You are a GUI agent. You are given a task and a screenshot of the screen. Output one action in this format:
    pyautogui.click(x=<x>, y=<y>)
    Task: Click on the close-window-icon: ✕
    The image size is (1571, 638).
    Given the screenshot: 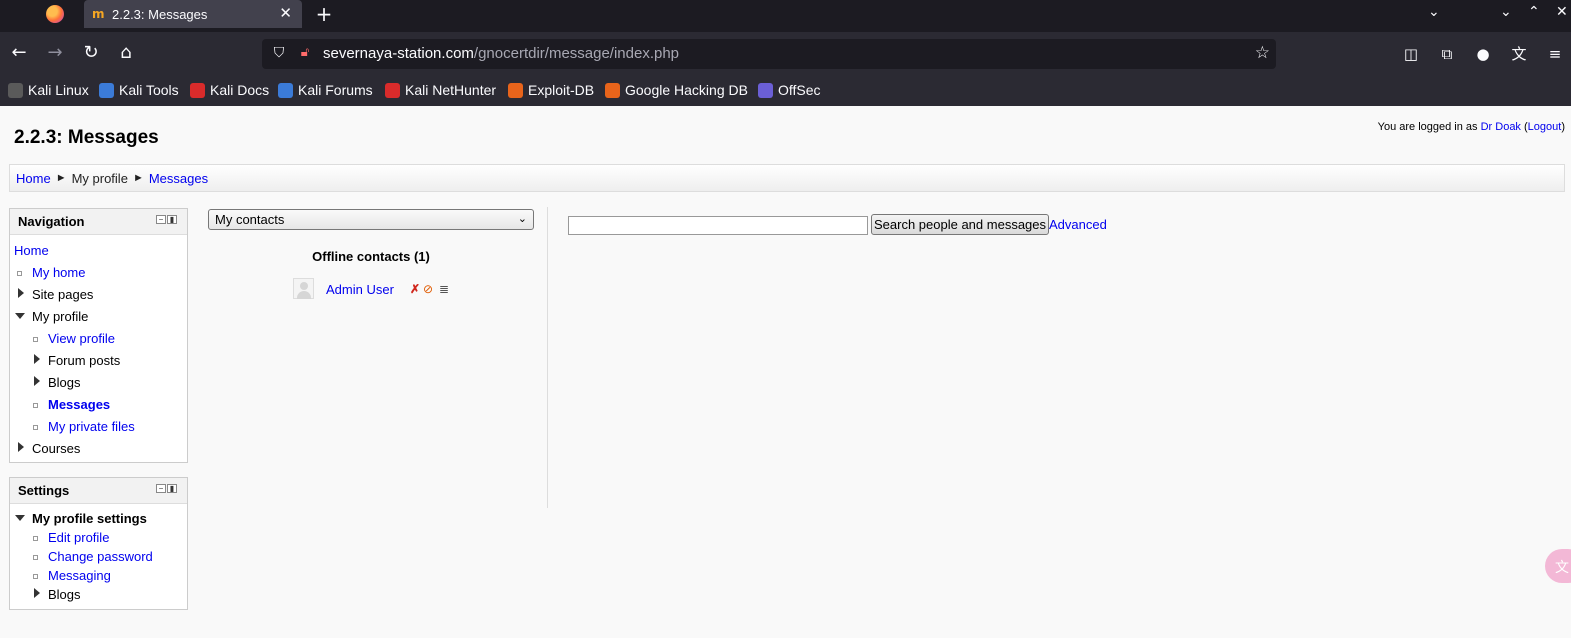 What is the action you would take?
    pyautogui.click(x=1562, y=12)
    